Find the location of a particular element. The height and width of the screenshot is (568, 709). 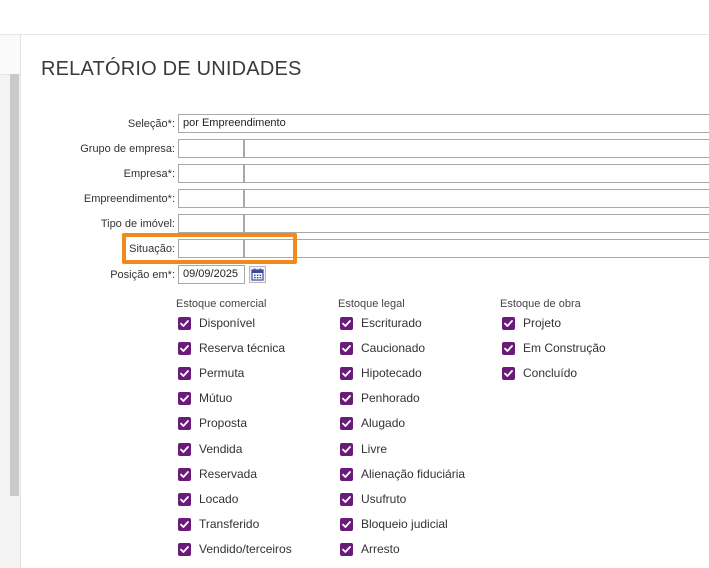

checkbox-label: Arresto is located at coordinates (380, 549).